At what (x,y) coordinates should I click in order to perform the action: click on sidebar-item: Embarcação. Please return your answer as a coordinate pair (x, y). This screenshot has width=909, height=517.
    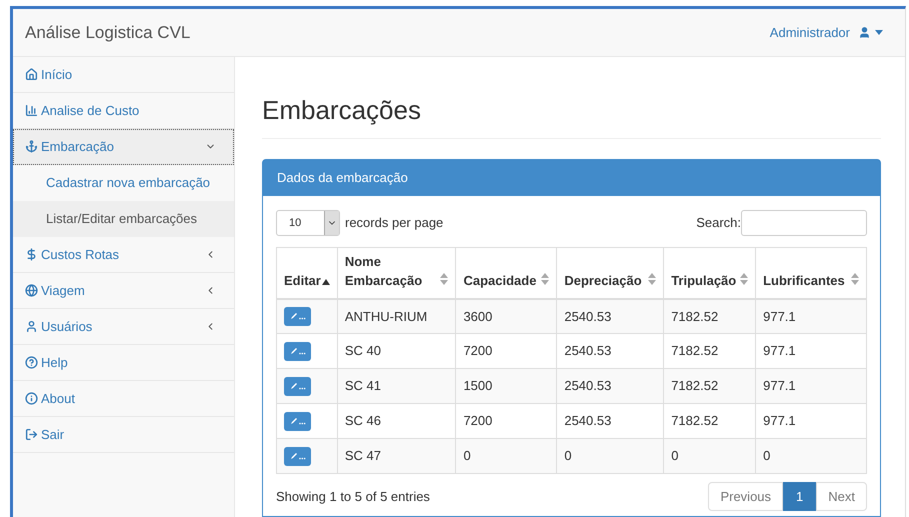
    Looking at the image, I should click on (123, 147).